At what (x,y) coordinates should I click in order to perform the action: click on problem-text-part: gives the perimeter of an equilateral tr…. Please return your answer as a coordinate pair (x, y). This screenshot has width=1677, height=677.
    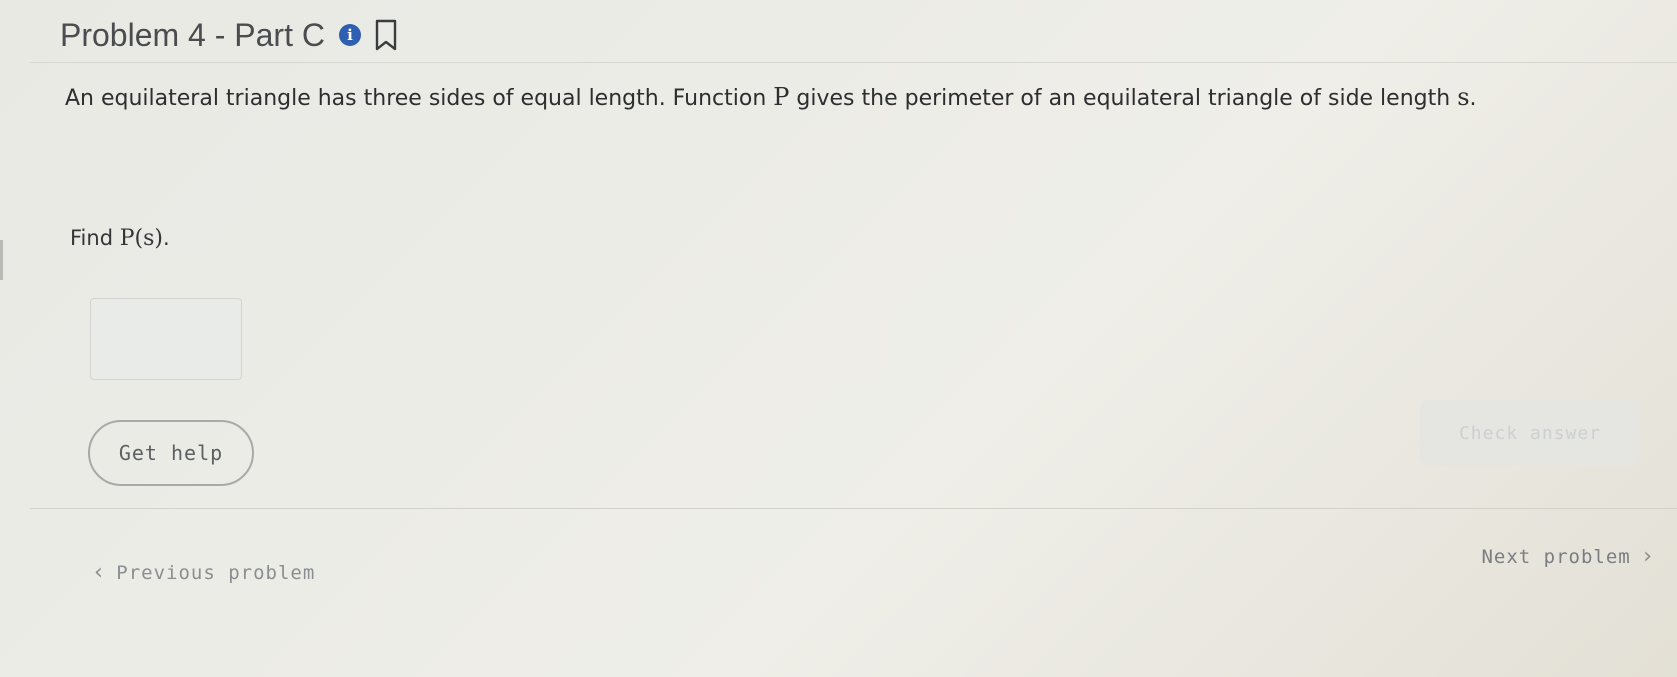
    Looking at the image, I should click on (1123, 98).